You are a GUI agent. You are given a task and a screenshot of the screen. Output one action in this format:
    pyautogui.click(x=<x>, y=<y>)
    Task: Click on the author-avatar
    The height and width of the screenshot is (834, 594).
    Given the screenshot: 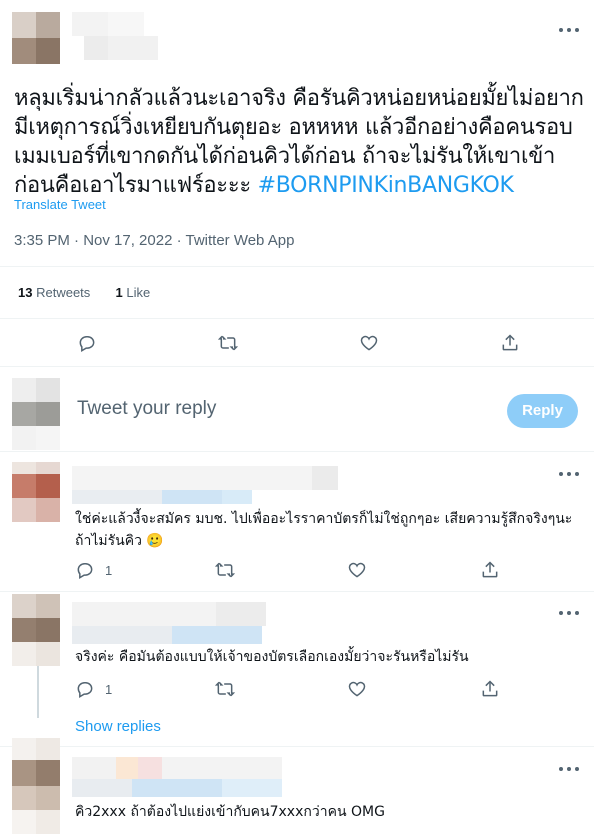 What is the action you would take?
    pyautogui.click(x=36, y=38)
    